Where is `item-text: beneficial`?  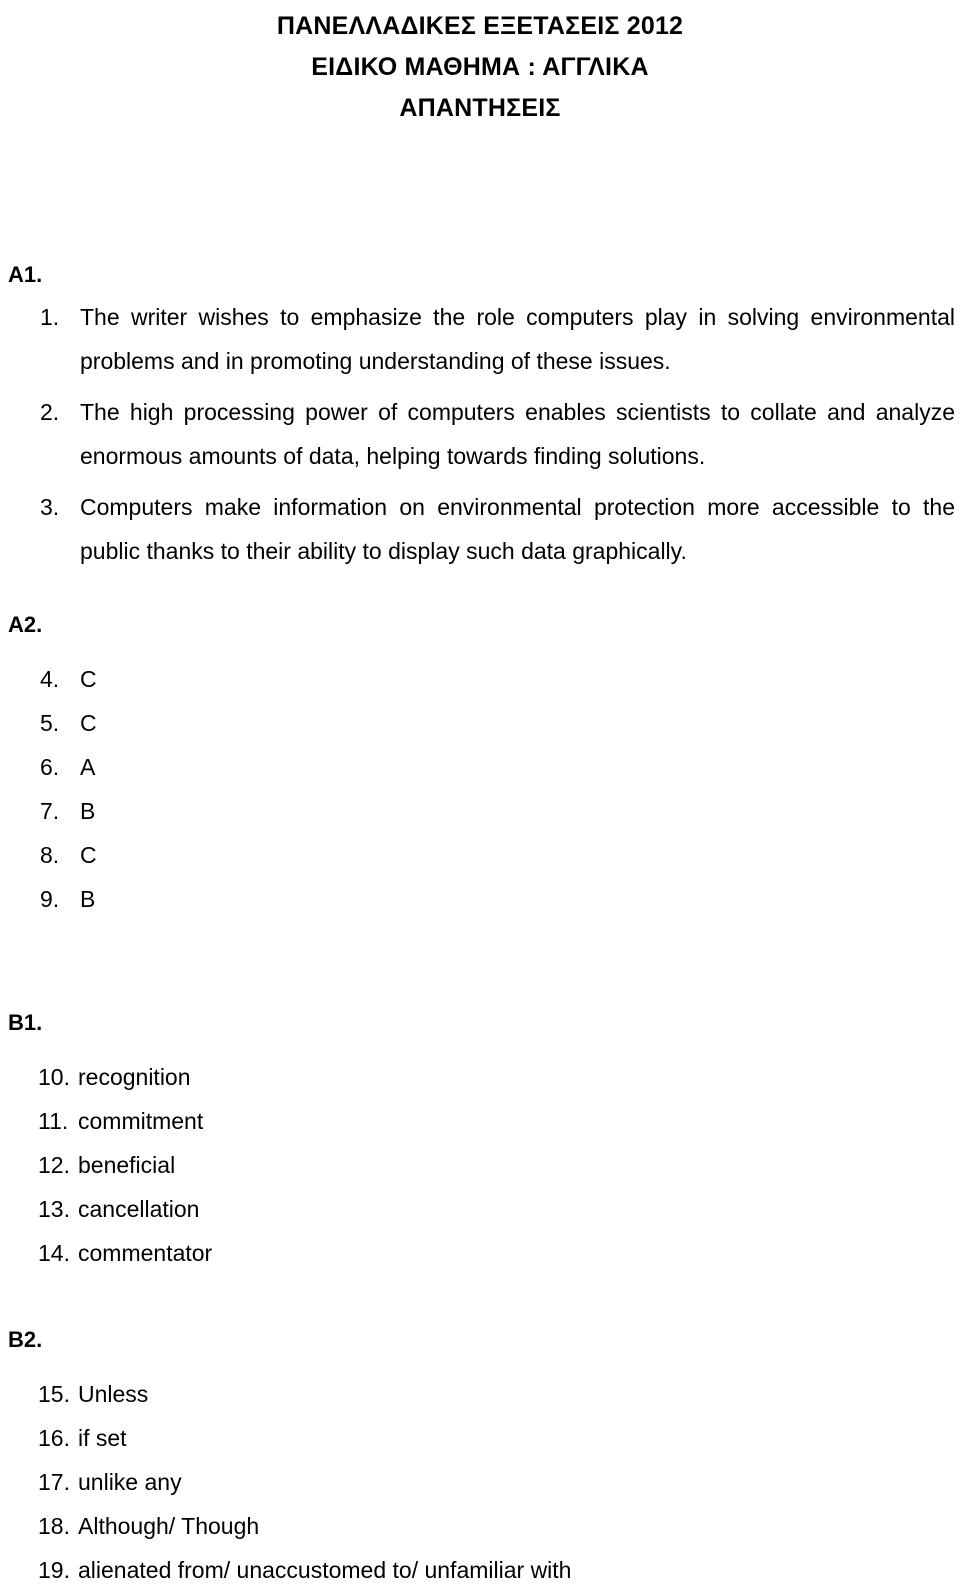 item-text: beneficial is located at coordinates (127, 1165).